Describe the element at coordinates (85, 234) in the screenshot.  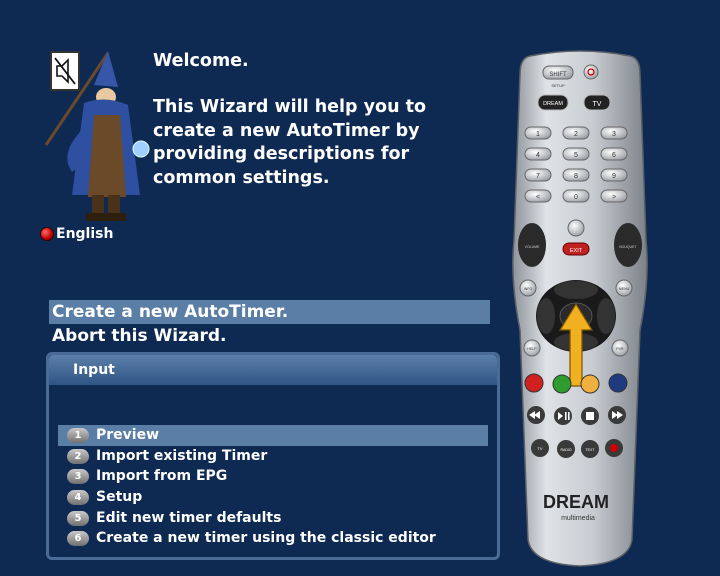
I see `language-label: English` at that location.